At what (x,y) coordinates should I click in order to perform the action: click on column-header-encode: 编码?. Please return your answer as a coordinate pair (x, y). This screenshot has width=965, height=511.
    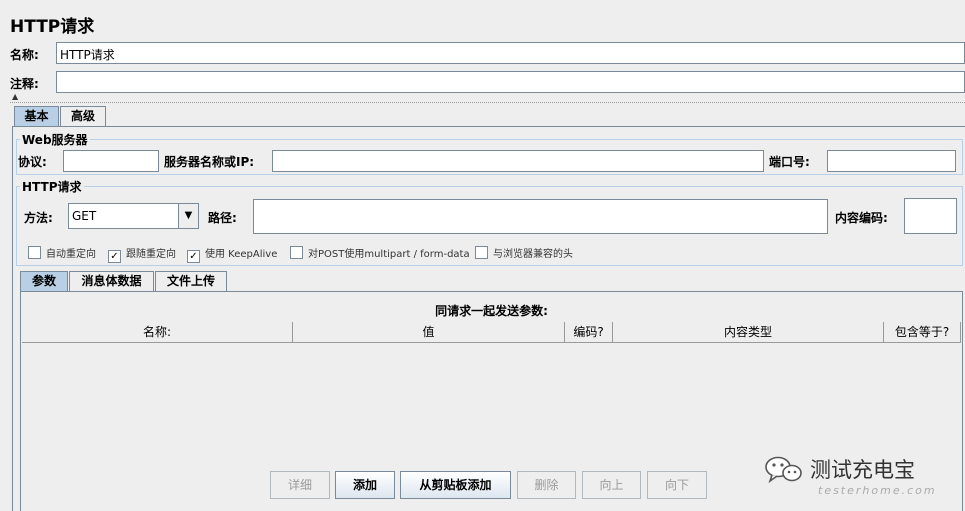
    Looking at the image, I should click on (589, 332).